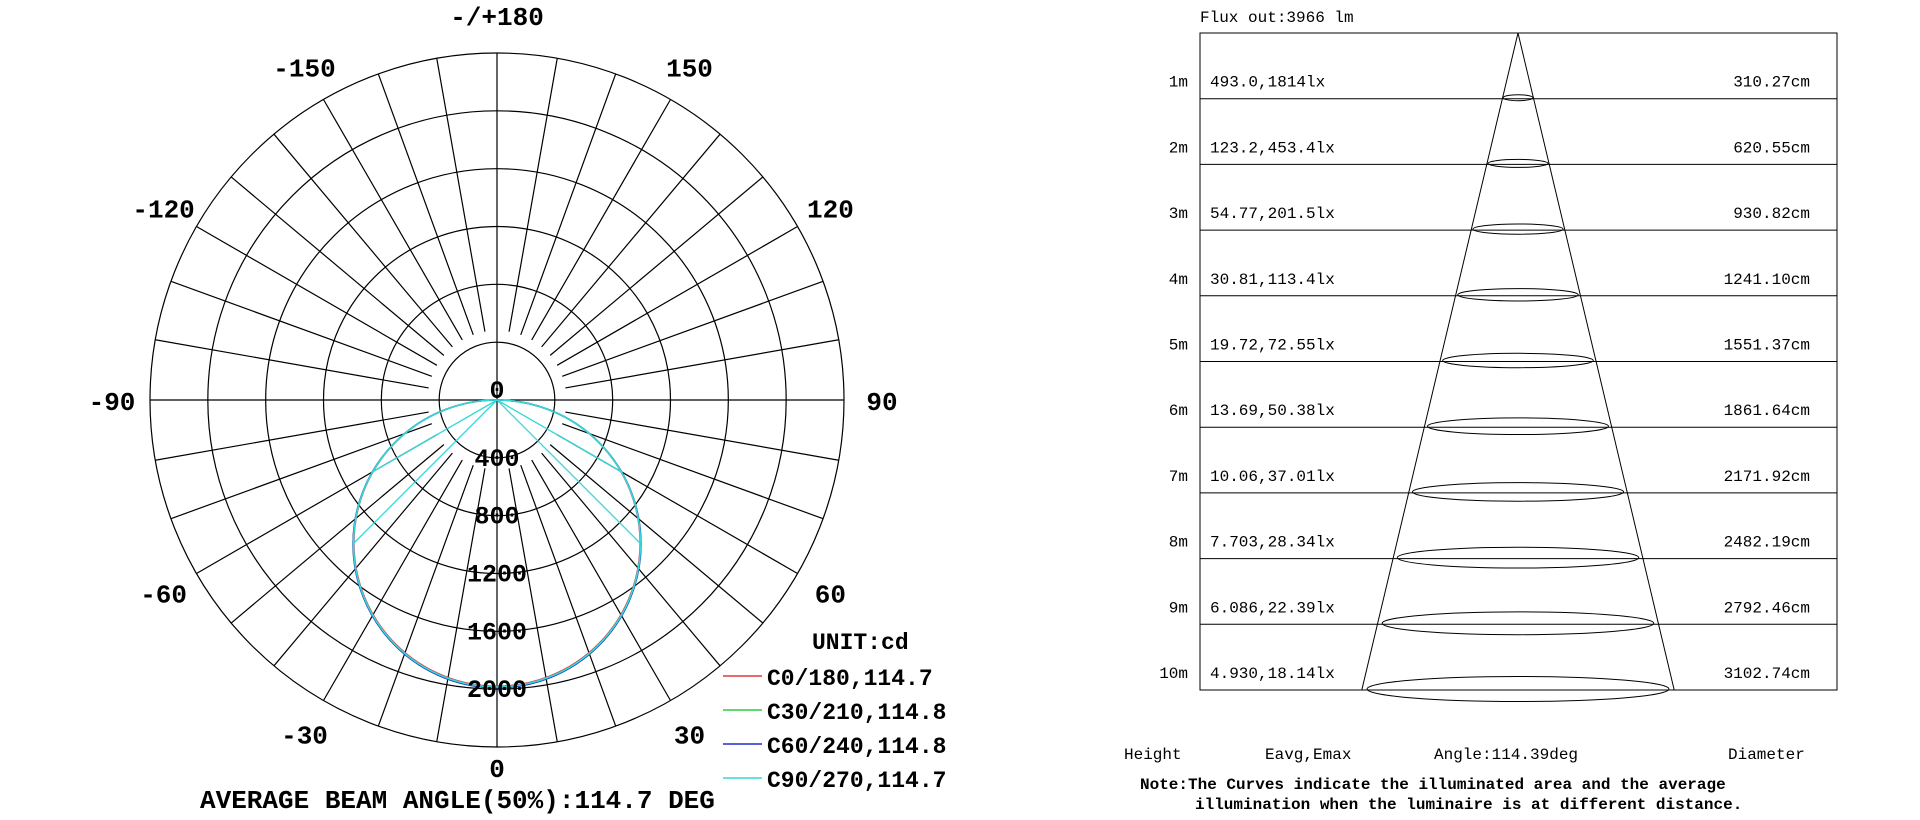 The height and width of the screenshot is (820, 1920). Describe the element at coordinates (1503, 218) in the screenshot. I see `table-row: 3m 54.77,201.5lx 930.82cm` at that location.